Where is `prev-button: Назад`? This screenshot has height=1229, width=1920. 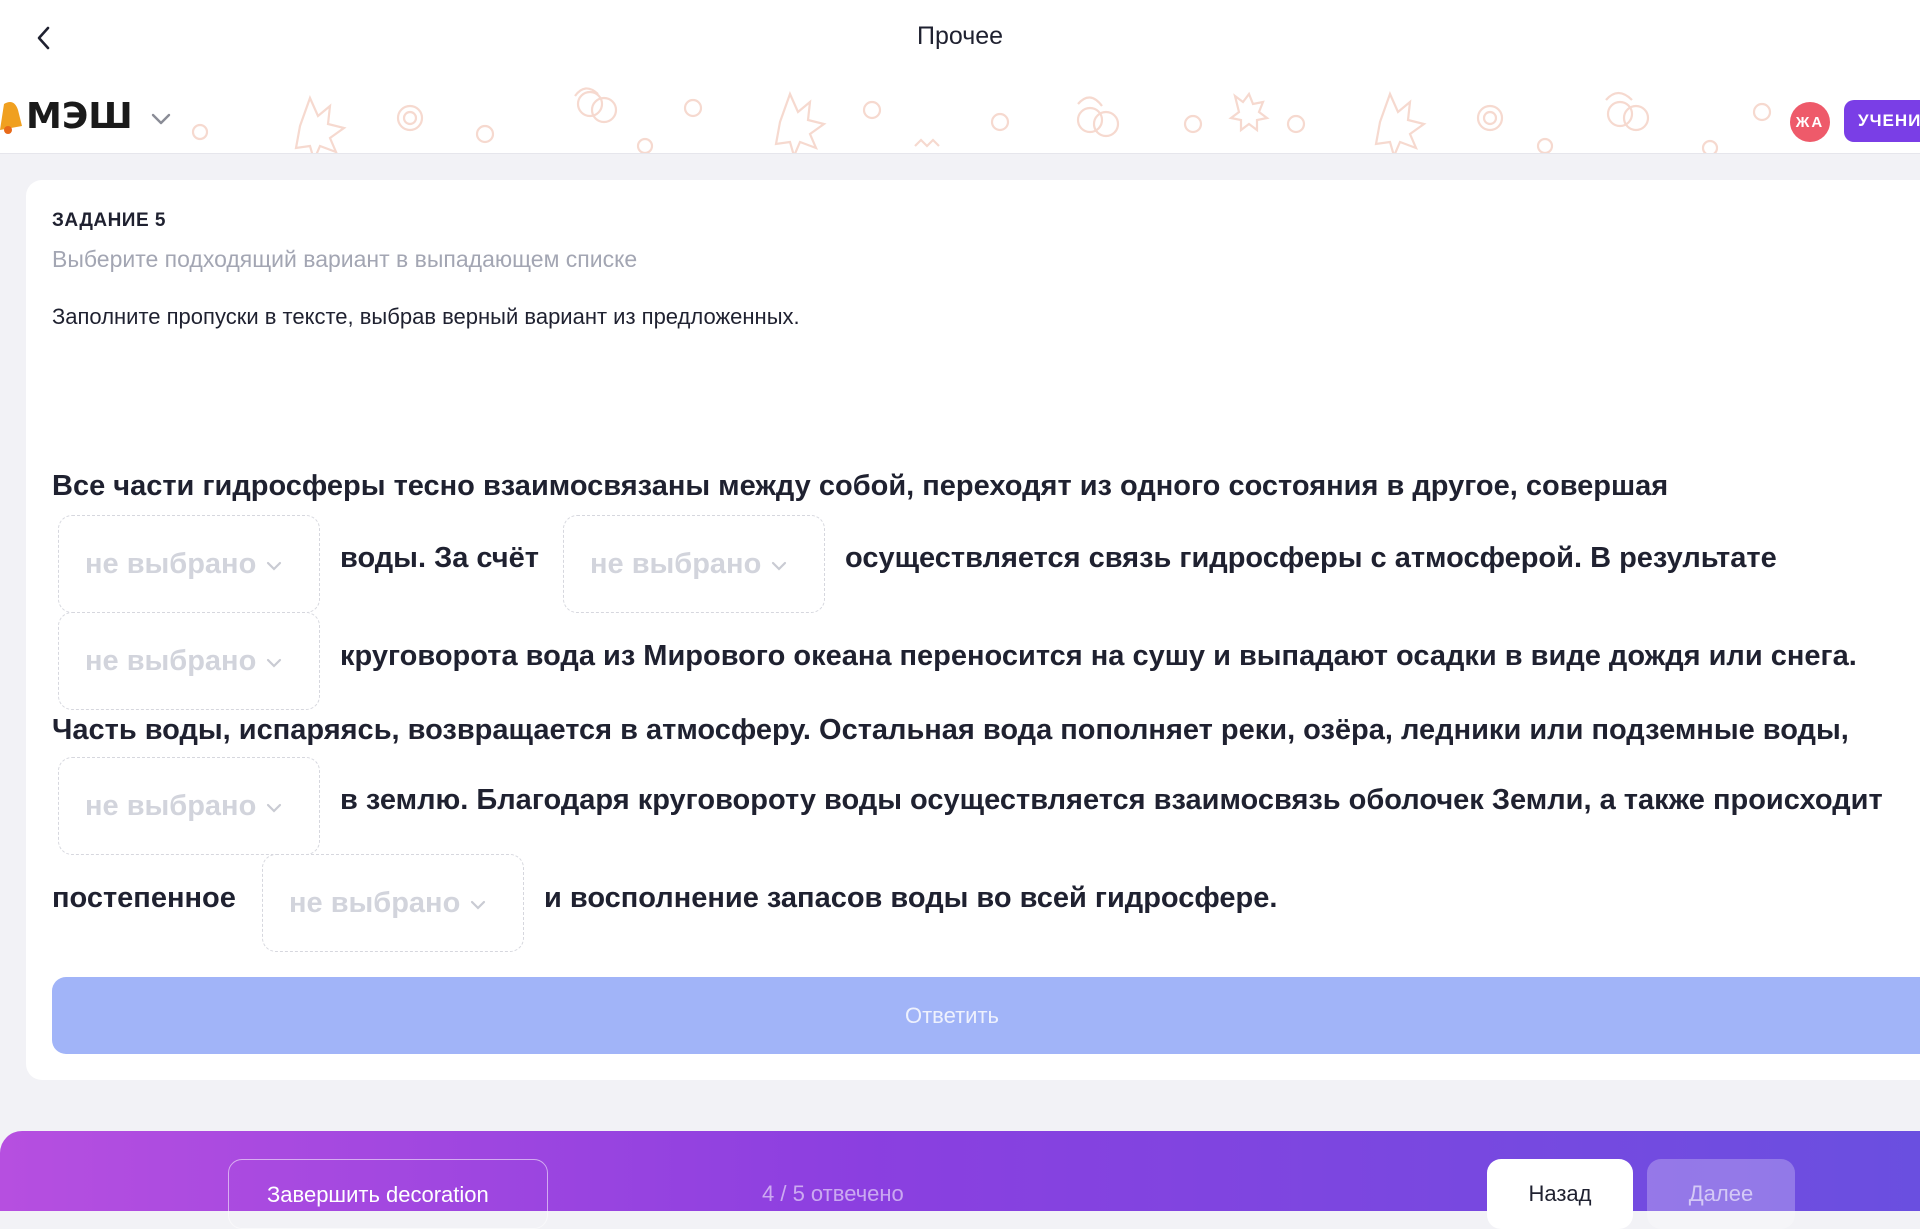 prev-button: Назад is located at coordinates (1560, 1194).